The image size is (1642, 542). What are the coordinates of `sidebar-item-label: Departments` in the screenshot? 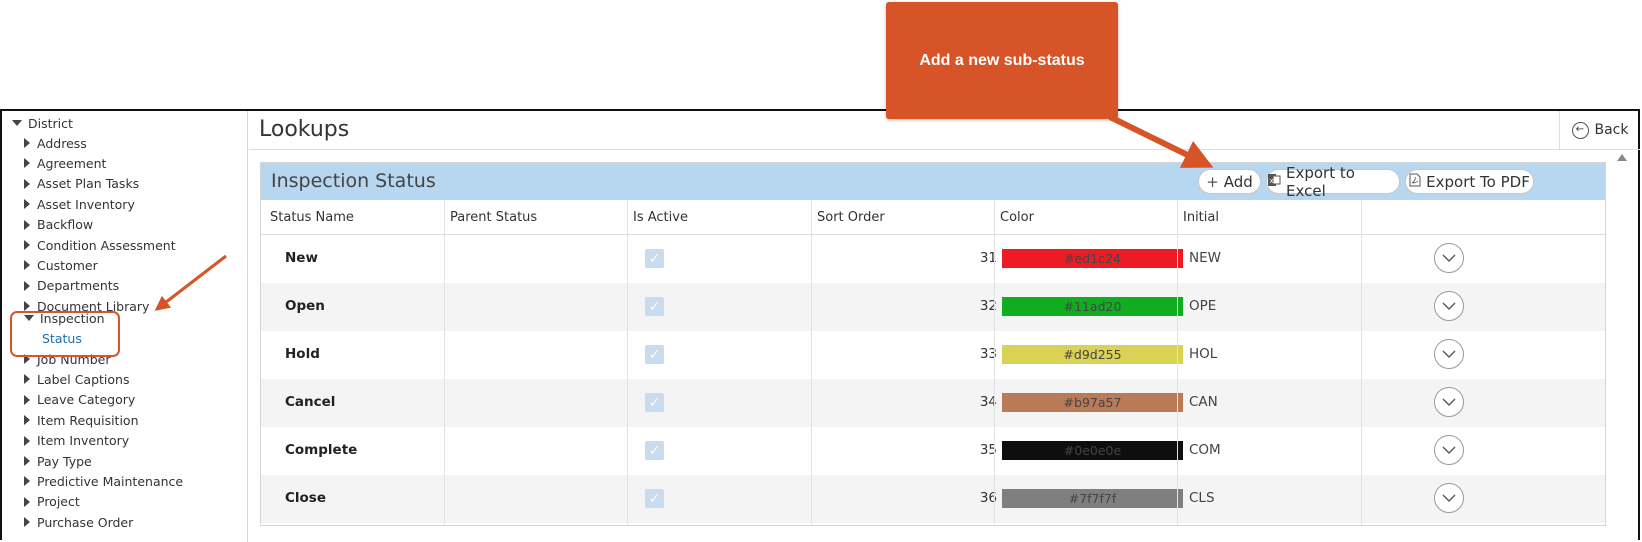 It's located at (78, 286).